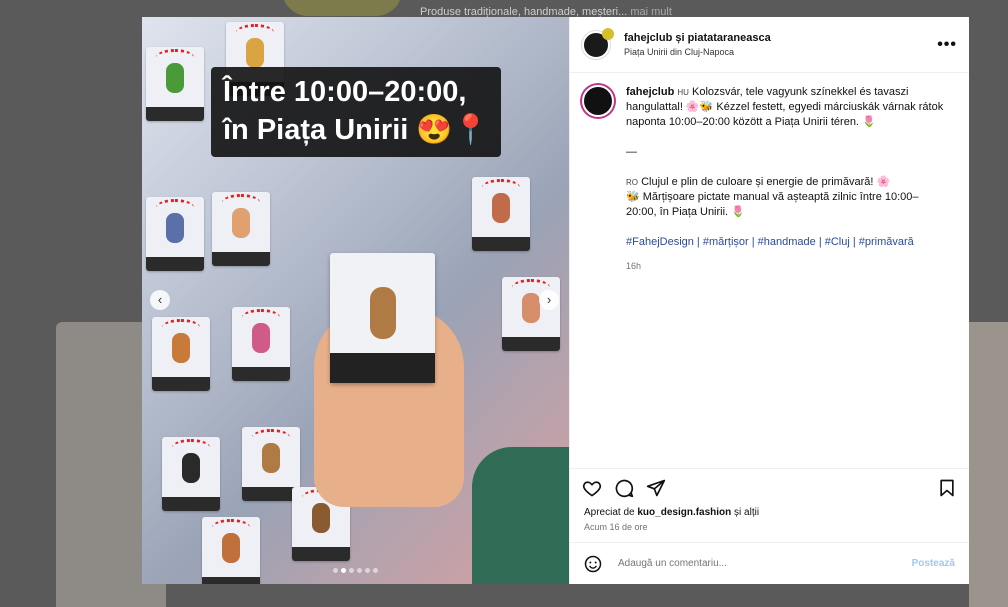 The height and width of the screenshot is (607, 1008). Describe the element at coordinates (769, 512) in the screenshot. I see `likes-summary: Apreciat de kuo_design.fashion și alții` at that location.